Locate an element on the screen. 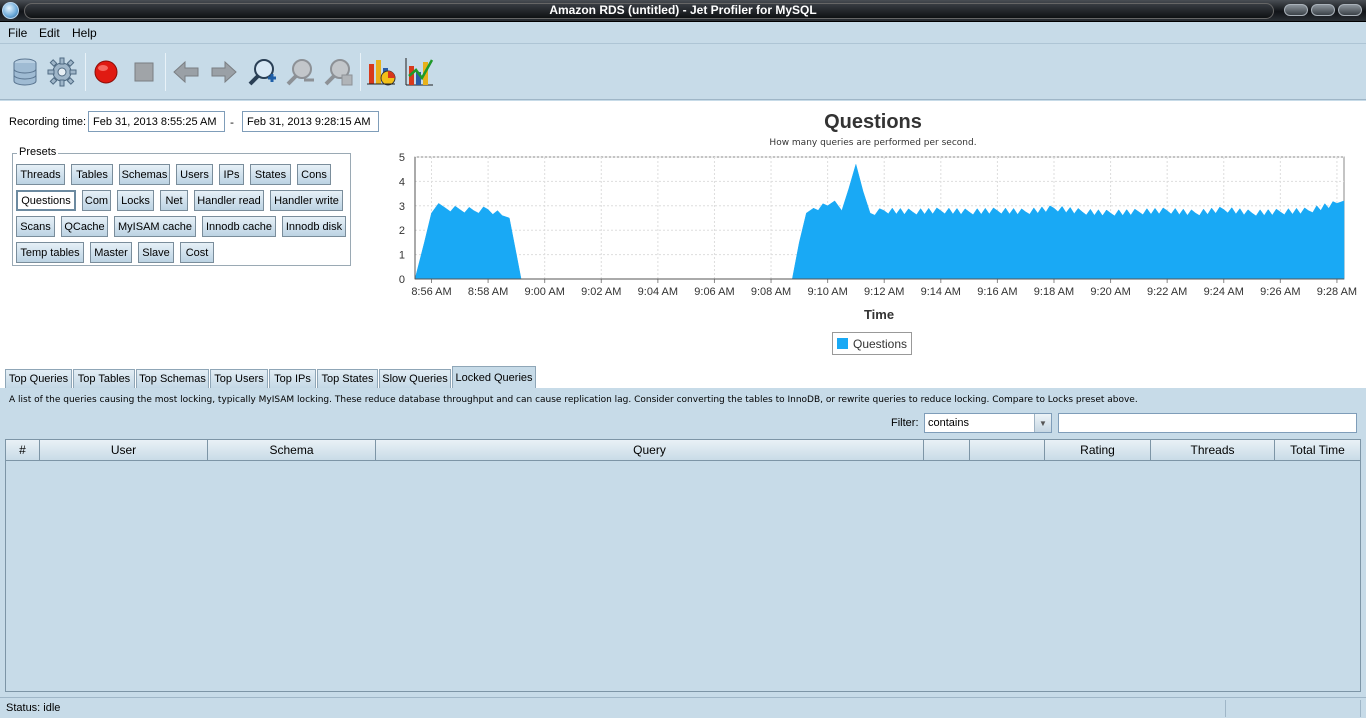  status-bar: Status: idle is located at coordinates (683, 707).